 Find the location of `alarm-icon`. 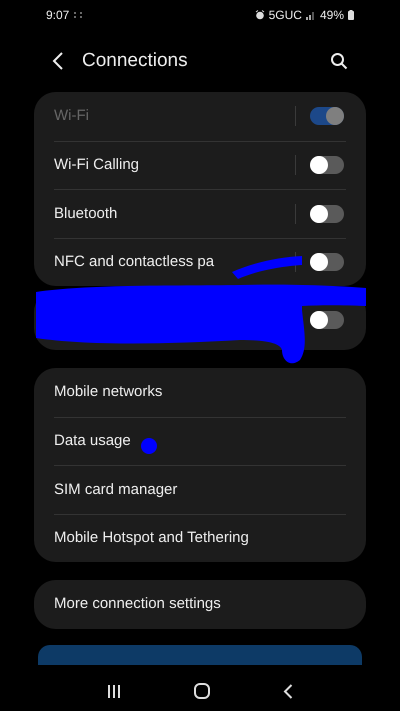

alarm-icon is located at coordinates (259, 15).